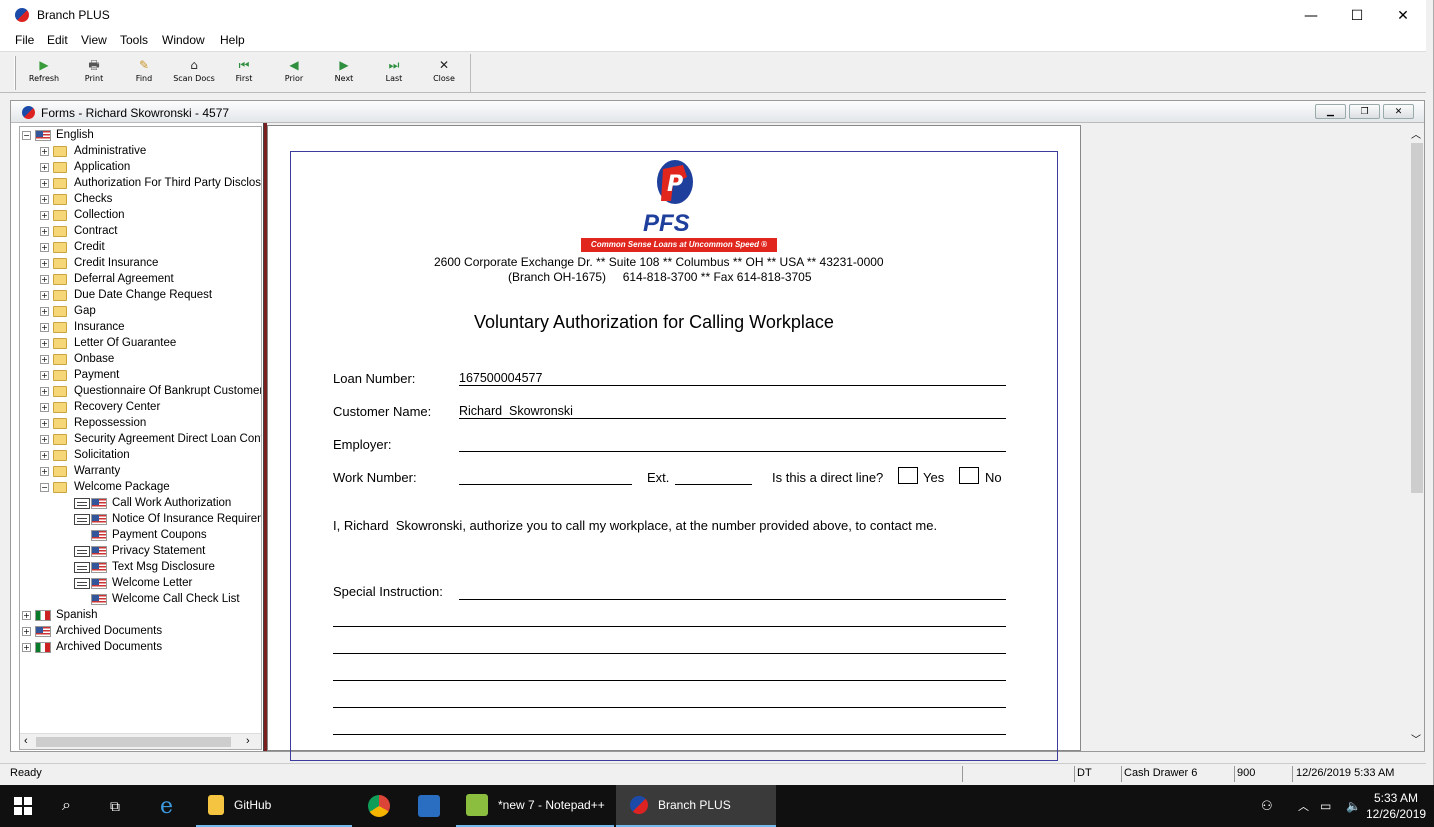  I want to click on tree-folder: + Checks, so click(76, 199).